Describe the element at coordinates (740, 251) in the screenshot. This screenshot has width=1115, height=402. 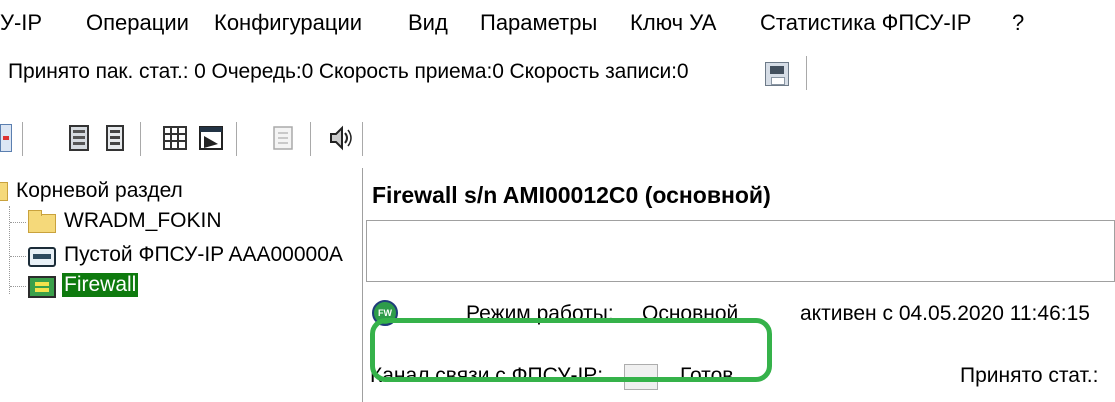
I see `blank-area` at that location.